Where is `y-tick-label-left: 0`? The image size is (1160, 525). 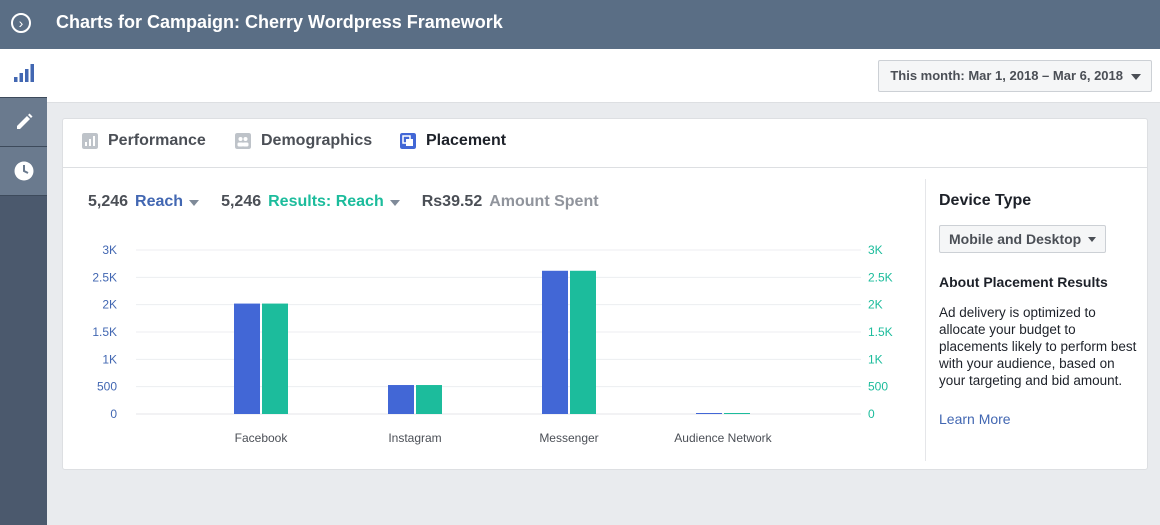 y-tick-label-left: 0 is located at coordinates (113, 414).